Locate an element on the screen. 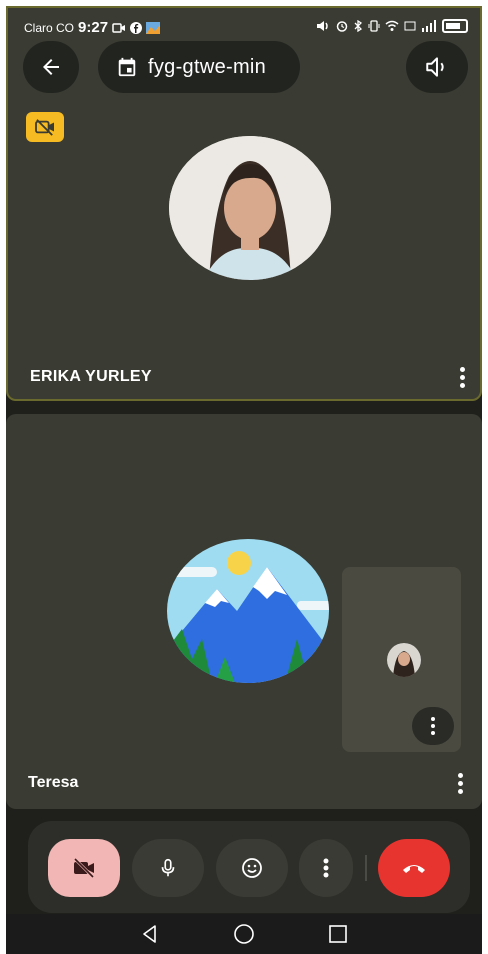  self-view-avatar is located at coordinates (404, 660).